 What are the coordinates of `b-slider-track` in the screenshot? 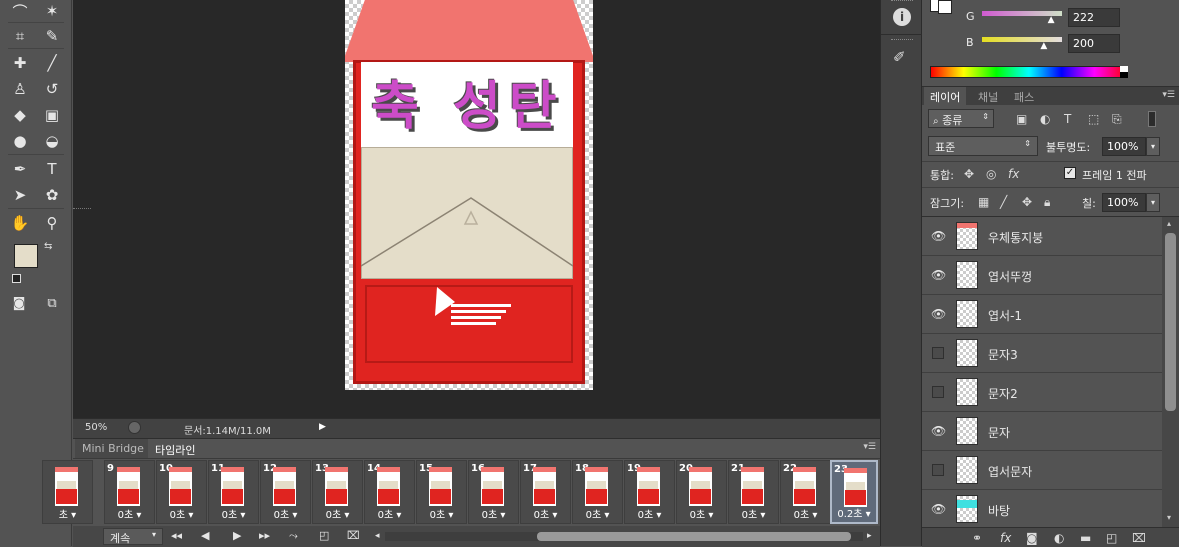 It's located at (1022, 39).